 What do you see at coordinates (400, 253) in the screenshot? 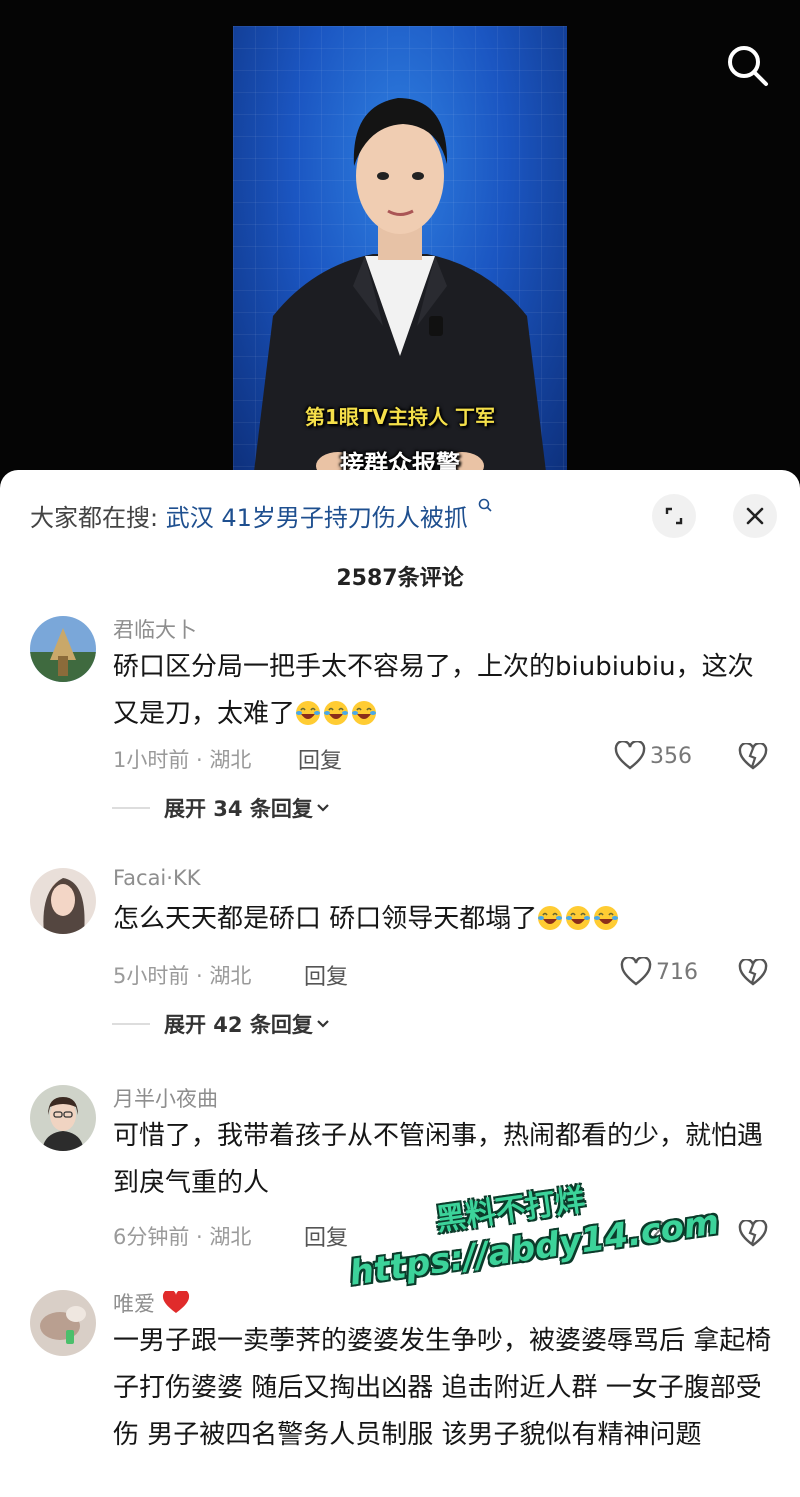
I see `video-frame: 第1眼TV主持人 丁军 接群众报警` at bounding box center [400, 253].